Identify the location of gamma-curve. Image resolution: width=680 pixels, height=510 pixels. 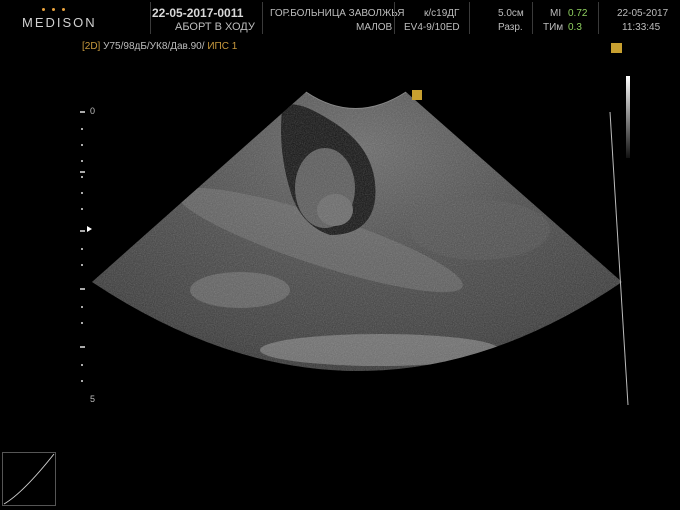
(29, 479).